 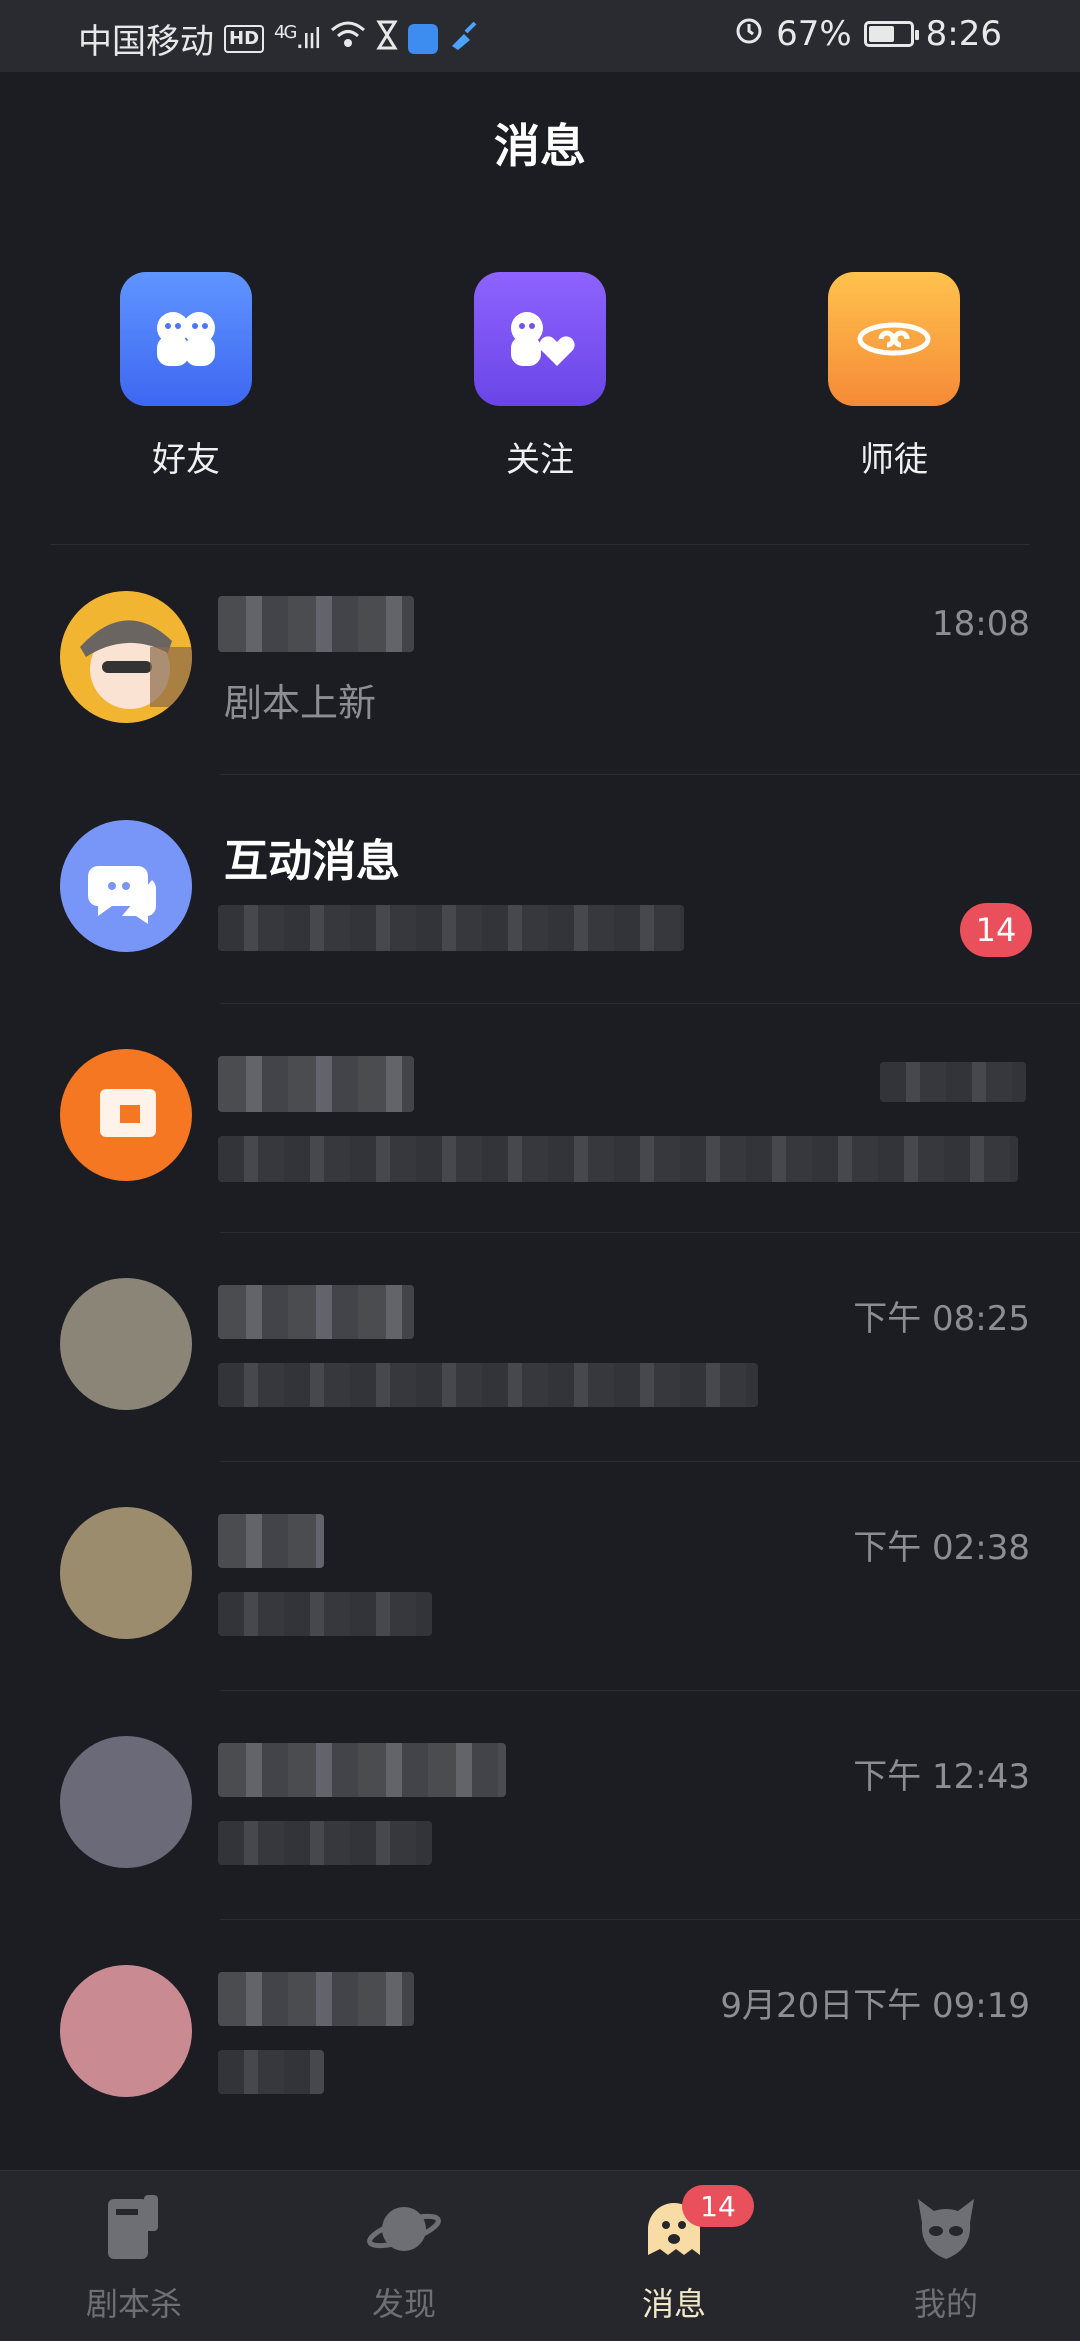 What do you see at coordinates (881, 34) in the screenshot?
I see `battery-level` at bounding box center [881, 34].